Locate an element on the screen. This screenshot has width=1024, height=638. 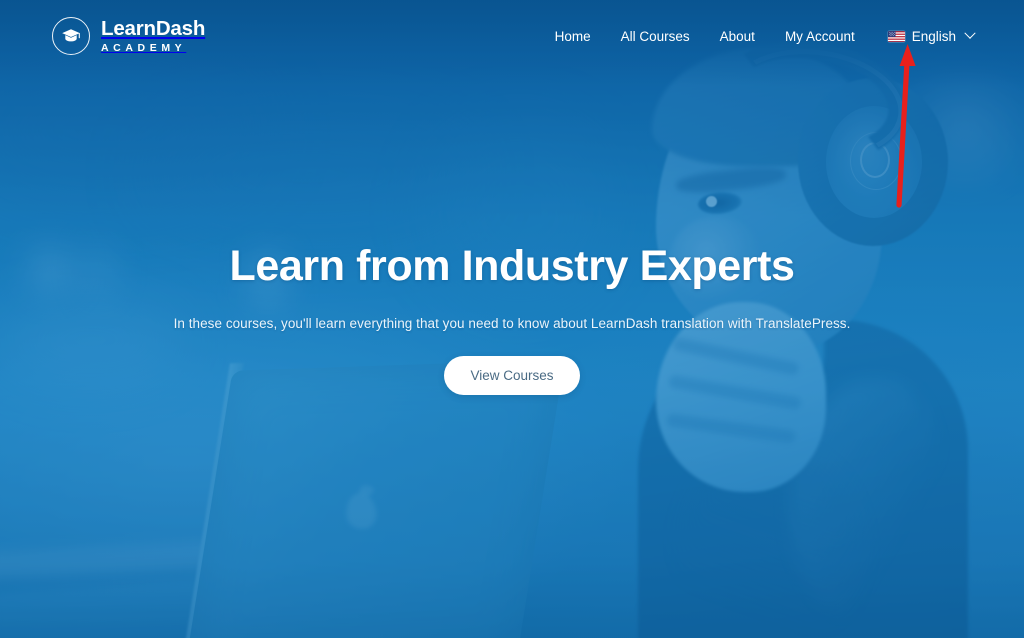
nav-item-home: Home is located at coordinates (573, 36).